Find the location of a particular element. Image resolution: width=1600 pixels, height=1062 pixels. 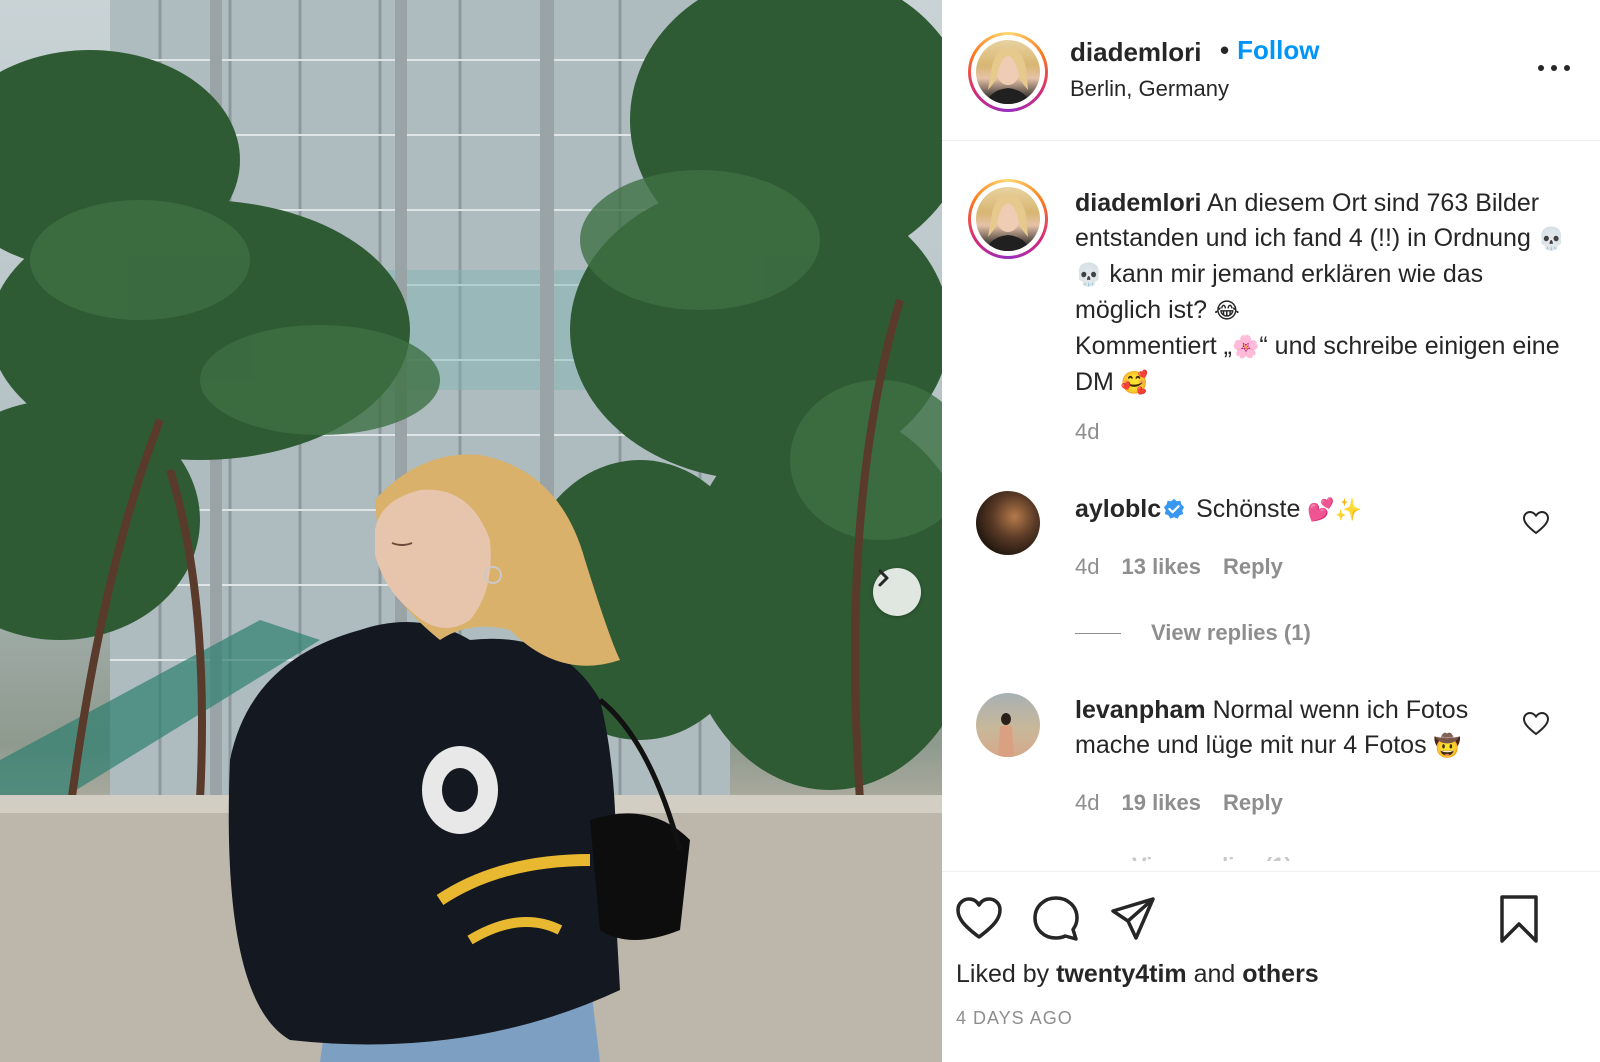

verified-badge-icon is located at coordinates (1174, 508).